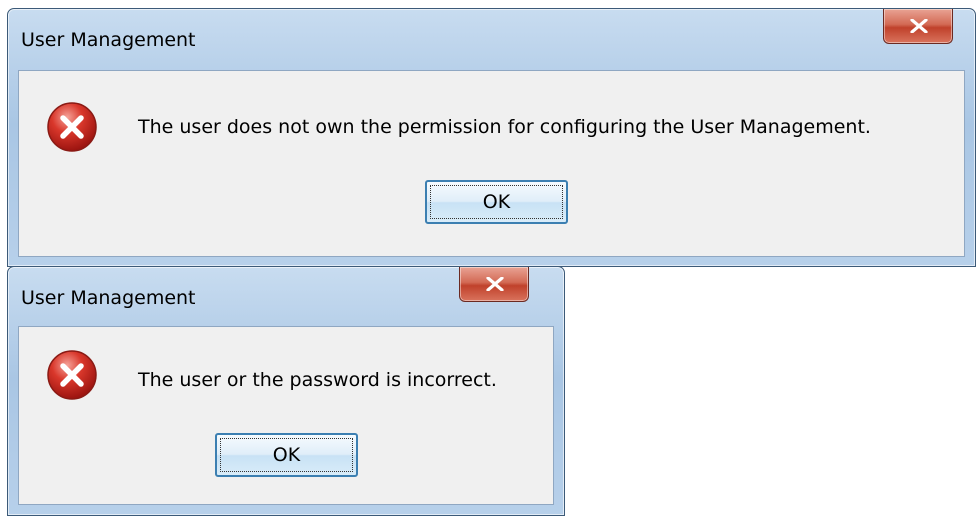 This screenshot has width=976, height=516. I want to click on error-message: The user or the password is incorrect., so click(317, 380).